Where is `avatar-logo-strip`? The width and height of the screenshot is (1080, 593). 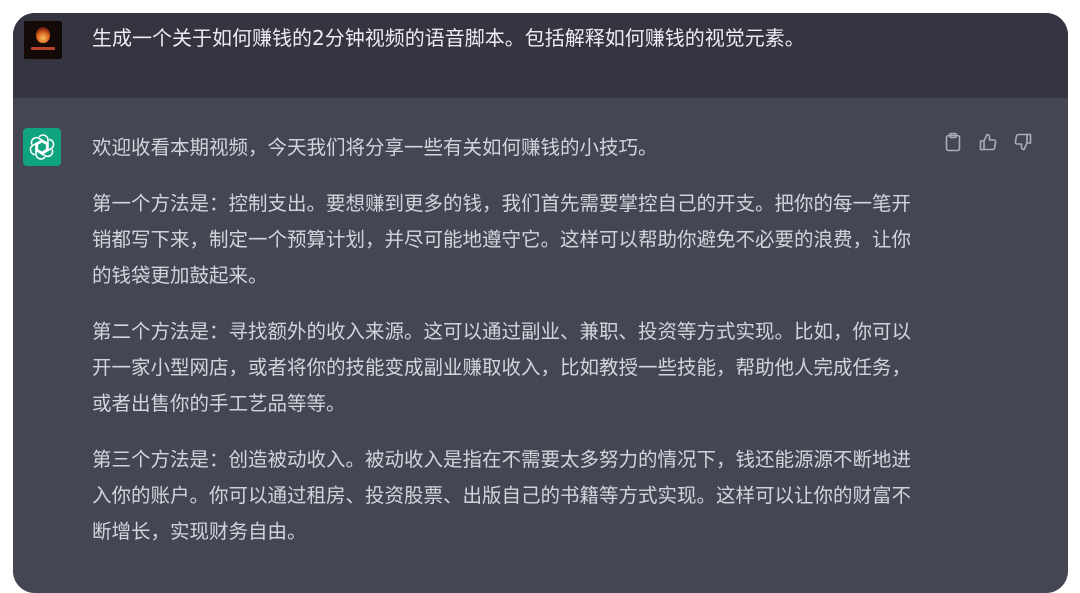
avatar-logo-strip is located at coordinates (43, 48).